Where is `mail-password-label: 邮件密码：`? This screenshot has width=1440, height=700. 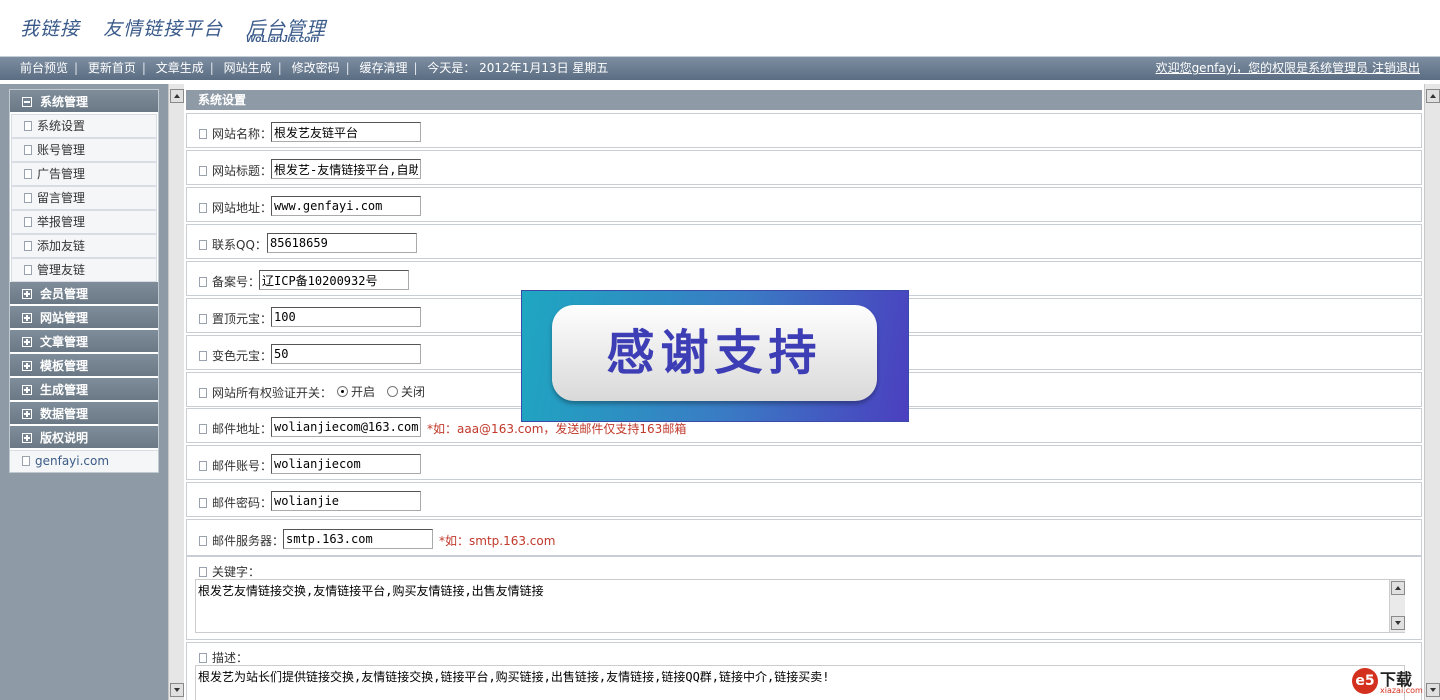 mail-password-label: 邮件密码： is located at coordinates (242, 503).